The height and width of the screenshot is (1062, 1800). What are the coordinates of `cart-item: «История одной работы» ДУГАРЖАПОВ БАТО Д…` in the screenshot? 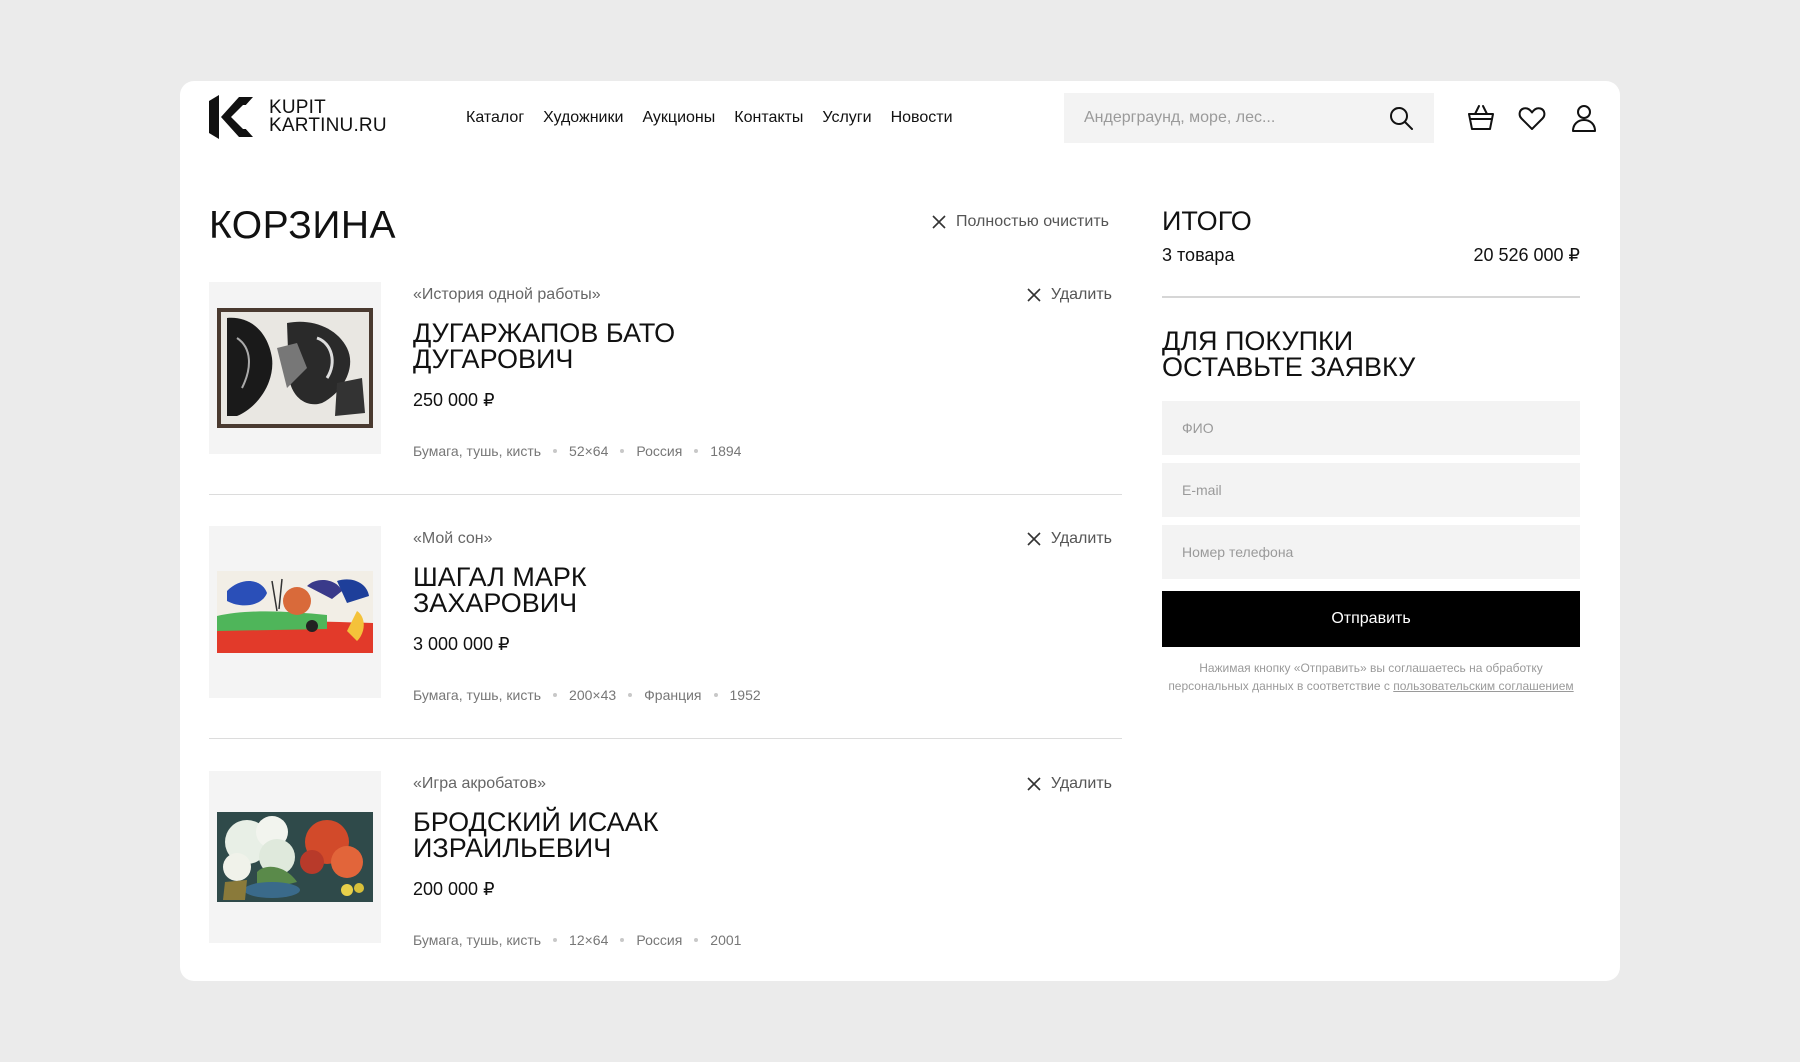 It's located at (665, 382).